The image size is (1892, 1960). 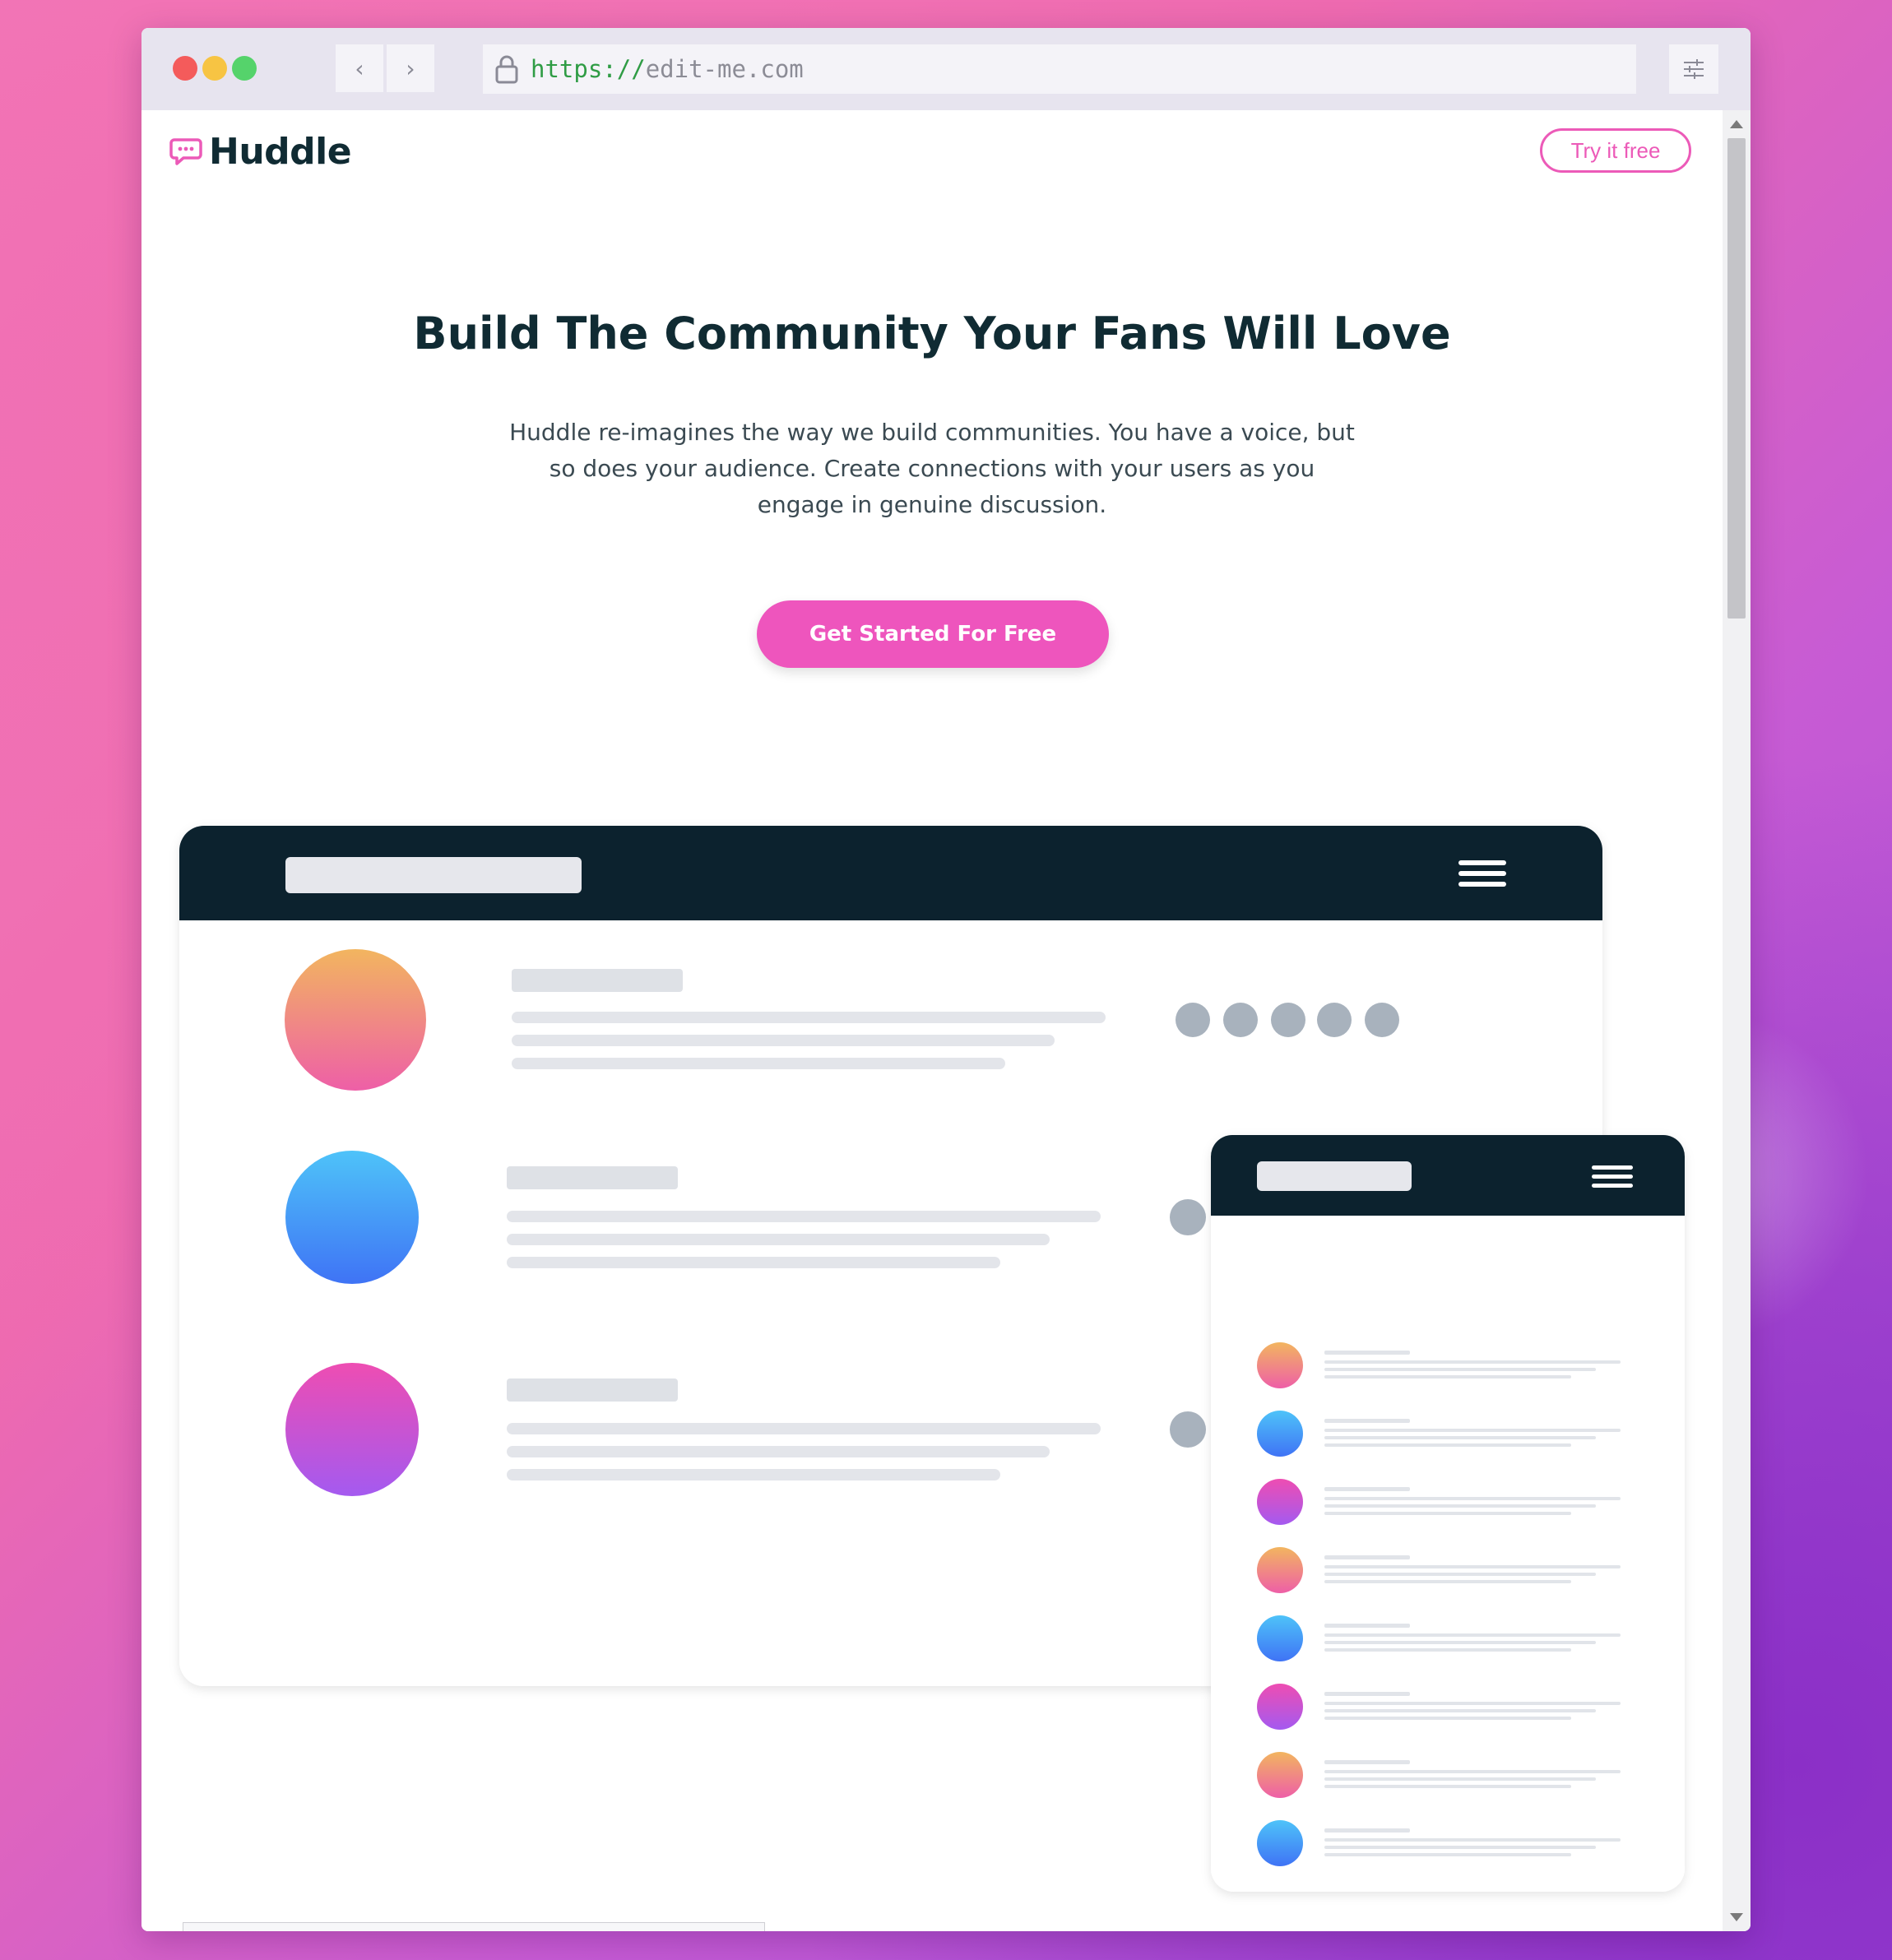 I want to click on url-host: edit-me.com, so click(x=724, y=69).